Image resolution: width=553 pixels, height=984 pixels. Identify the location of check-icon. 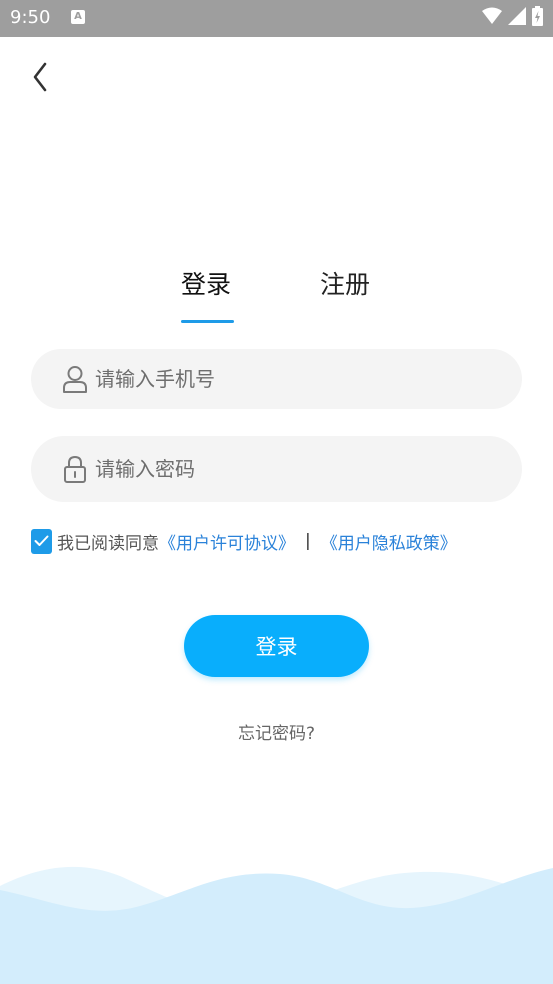
(41, 540).